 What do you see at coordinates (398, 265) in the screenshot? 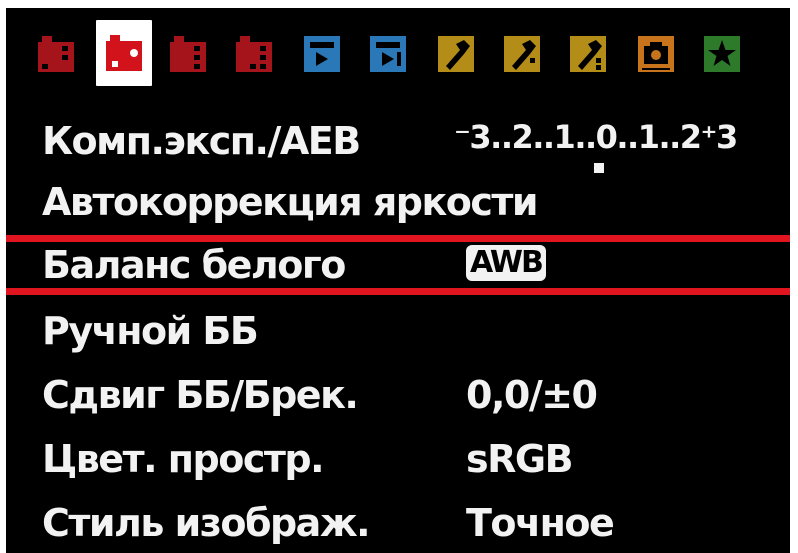
I see `menu-item-white-balance: Баланс белого AWB` at bounding box center [398, 265].